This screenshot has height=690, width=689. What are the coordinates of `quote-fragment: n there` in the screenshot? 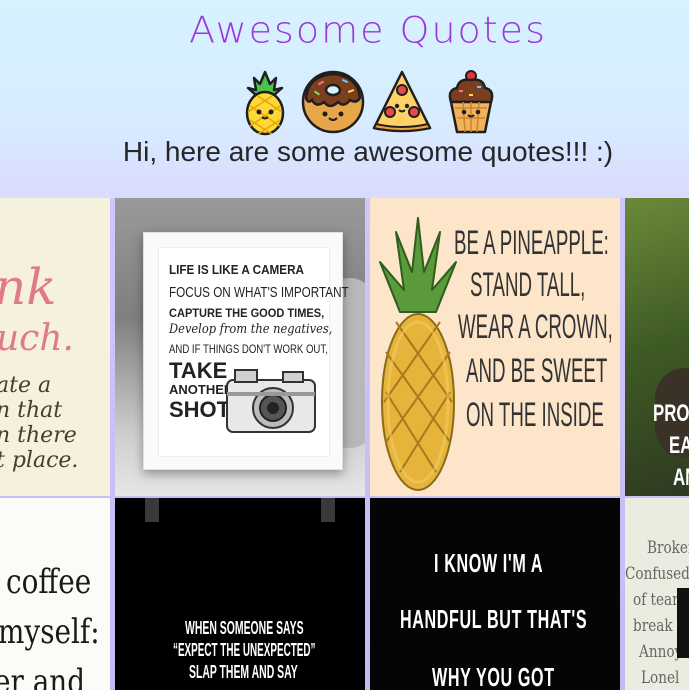 It's located at (38, 435).